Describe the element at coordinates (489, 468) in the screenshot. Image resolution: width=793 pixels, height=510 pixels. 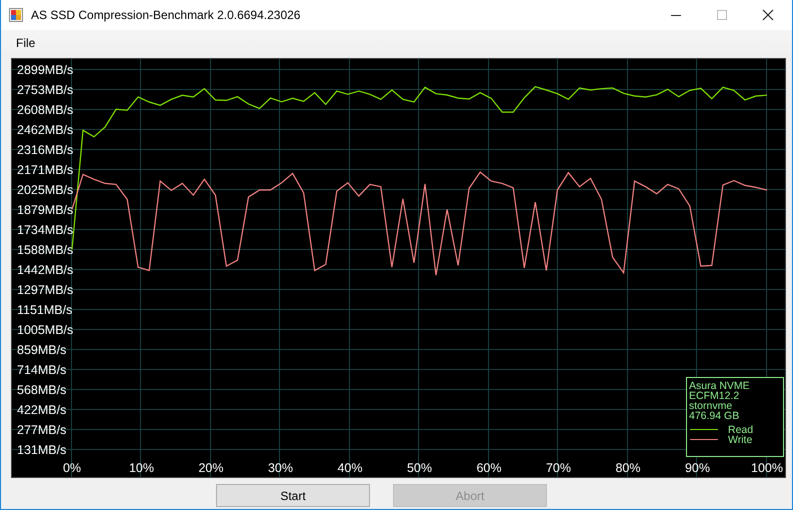
I see `x-tick-label: 60%` at that location.